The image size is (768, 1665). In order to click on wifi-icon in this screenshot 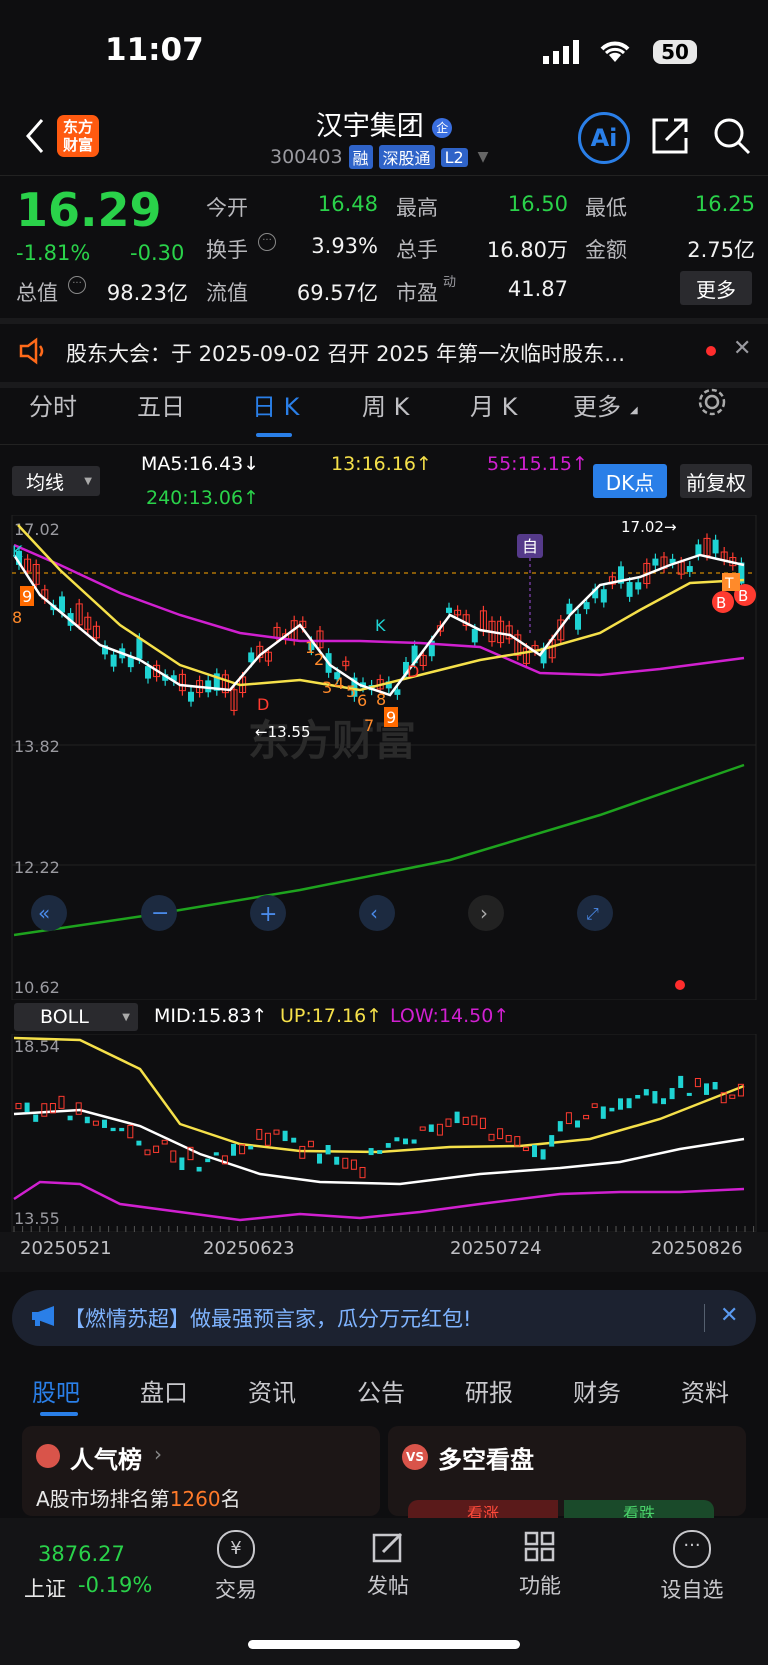, I will do `click(615, 53)`.